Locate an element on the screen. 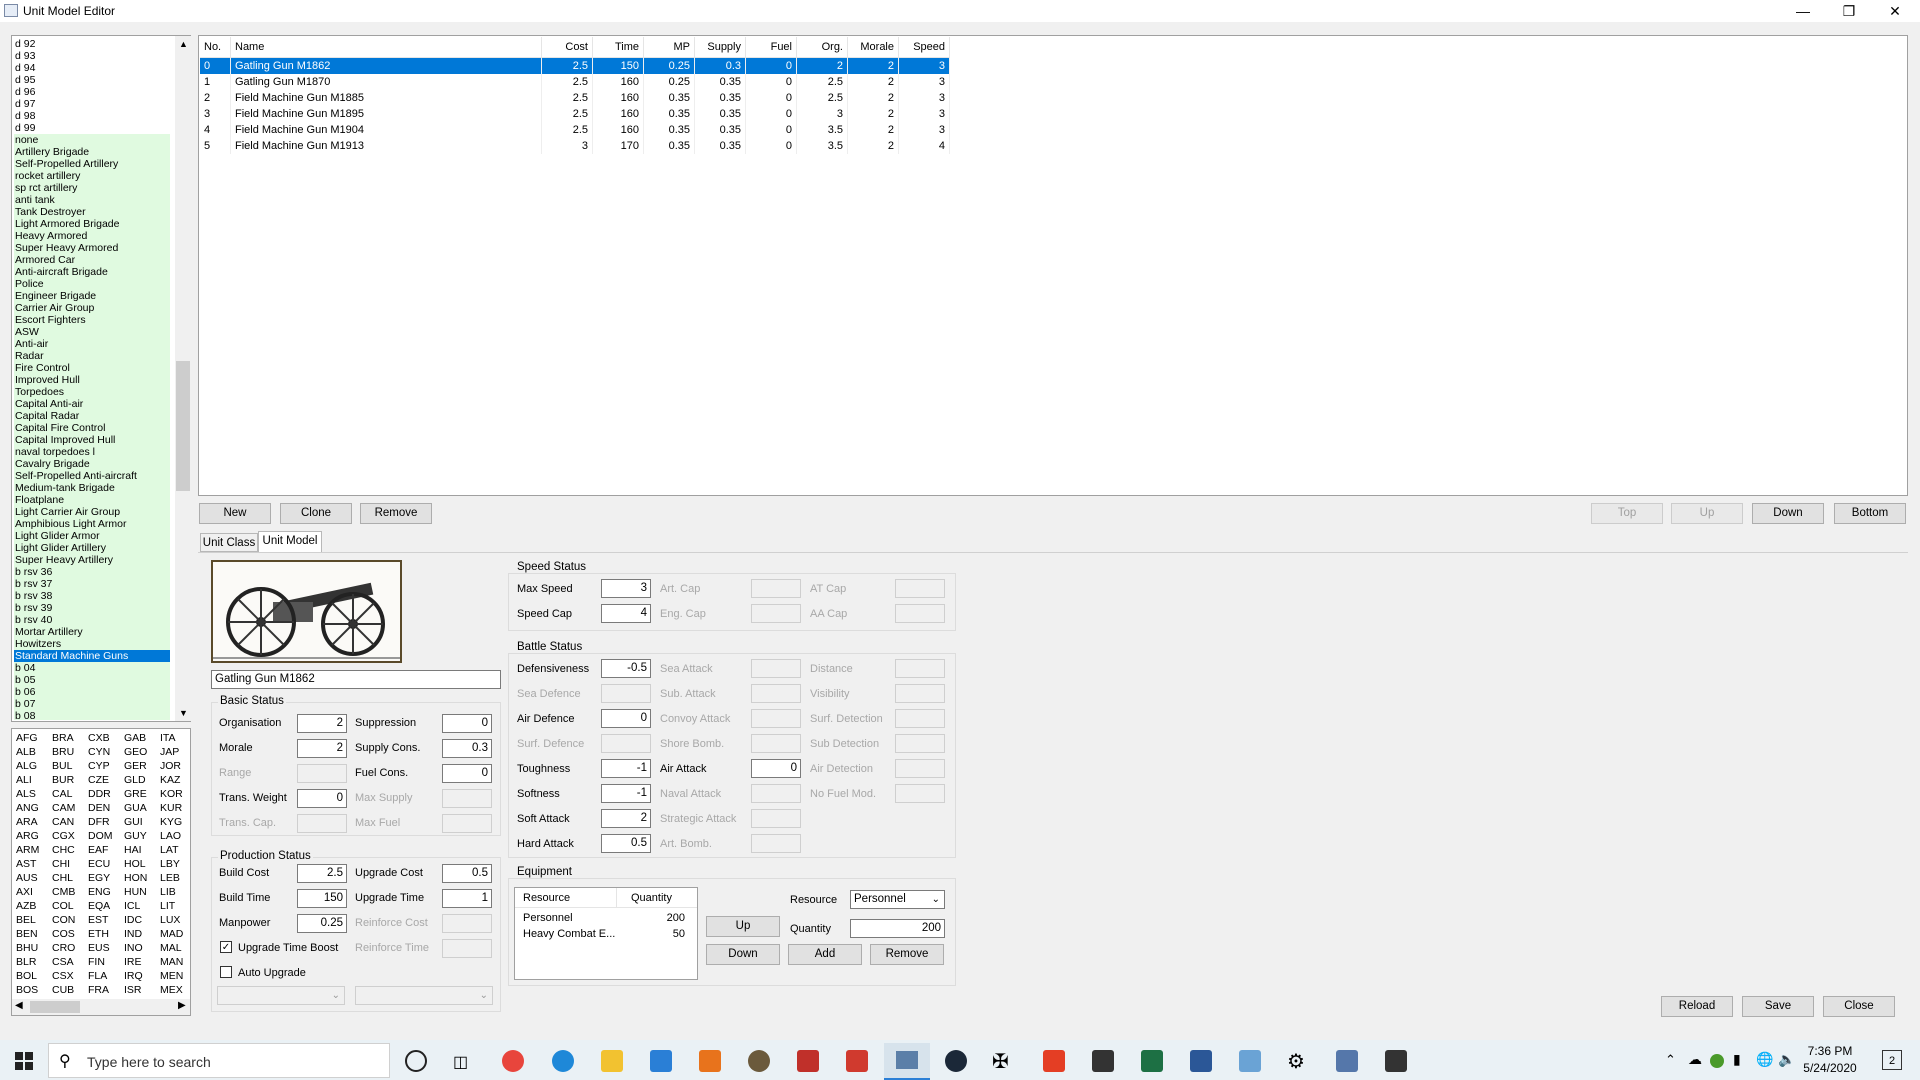  speed-cap-field: 4 is located at coordinates (626, 613).